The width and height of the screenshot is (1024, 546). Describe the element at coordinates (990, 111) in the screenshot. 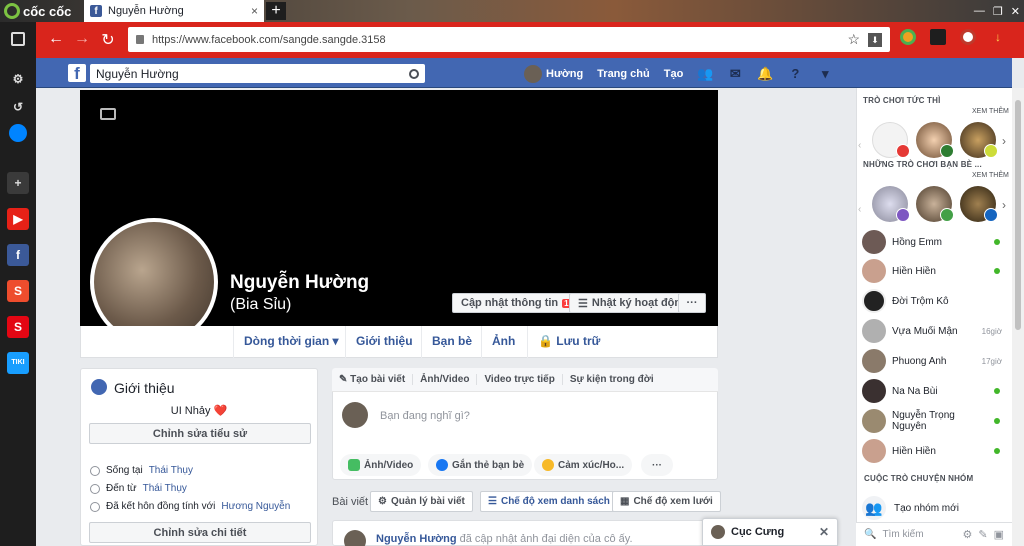

I see `see-more-games-link: XEM THÊM` at that location.